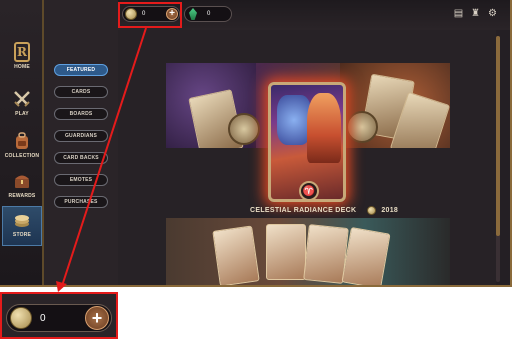 The image size is (512, 339). Describe the element at coordinates (81, 92) in the screenshot. I see `submenu-cards: CARDS` at that location.